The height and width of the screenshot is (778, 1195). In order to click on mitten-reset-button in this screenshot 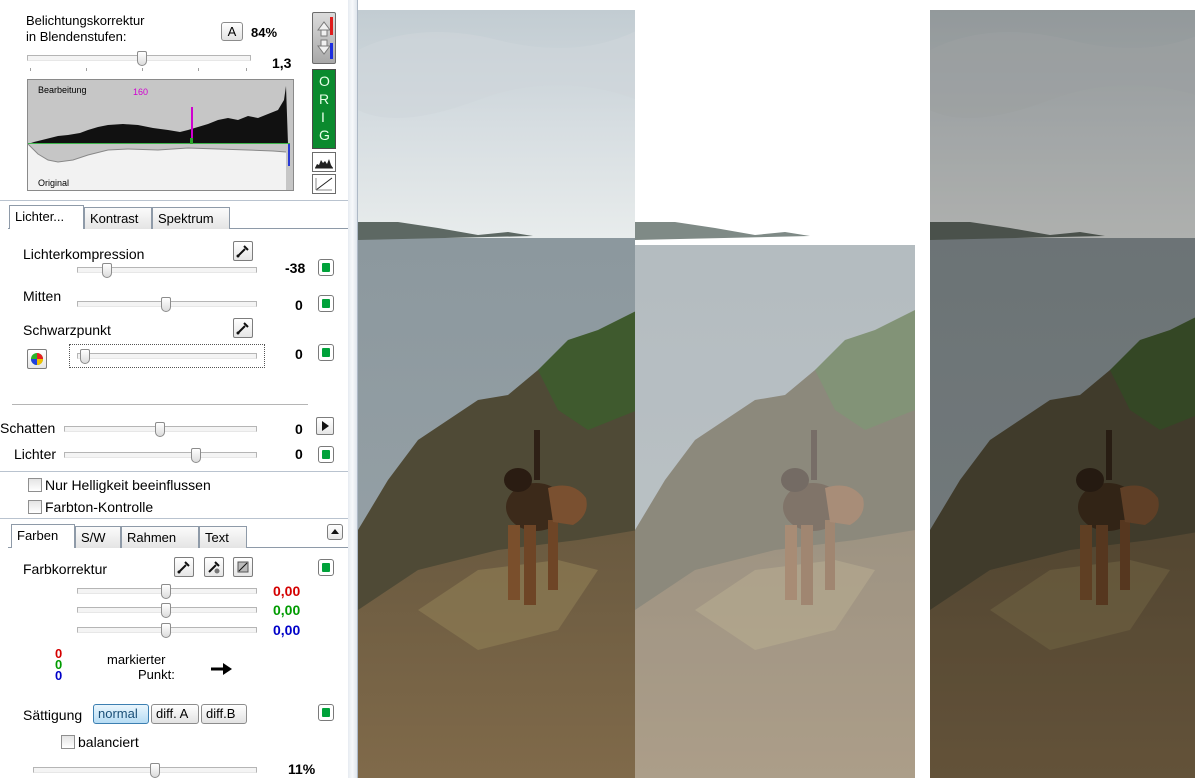, I will do `click(326, 303)`.